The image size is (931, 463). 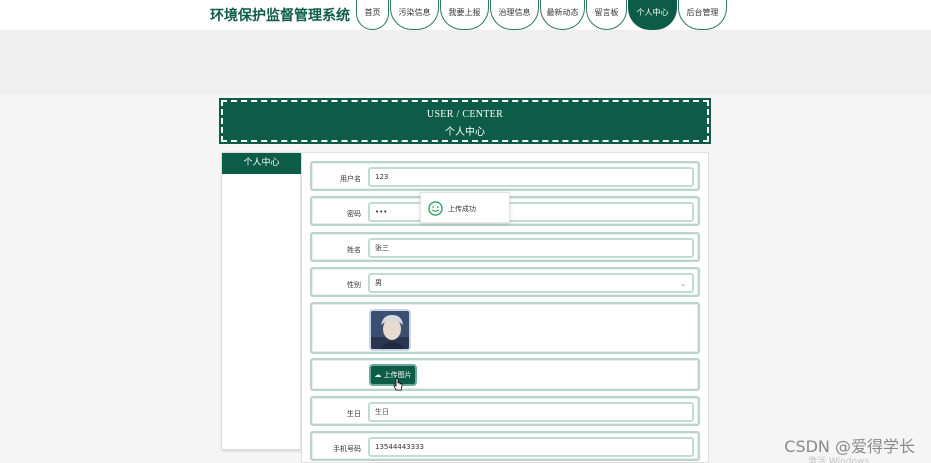 What do you see at coordinates (839, 460) in the screenshot?
I see `windows-activation-text: 激活 Windows` at bounding box center [839, 460].